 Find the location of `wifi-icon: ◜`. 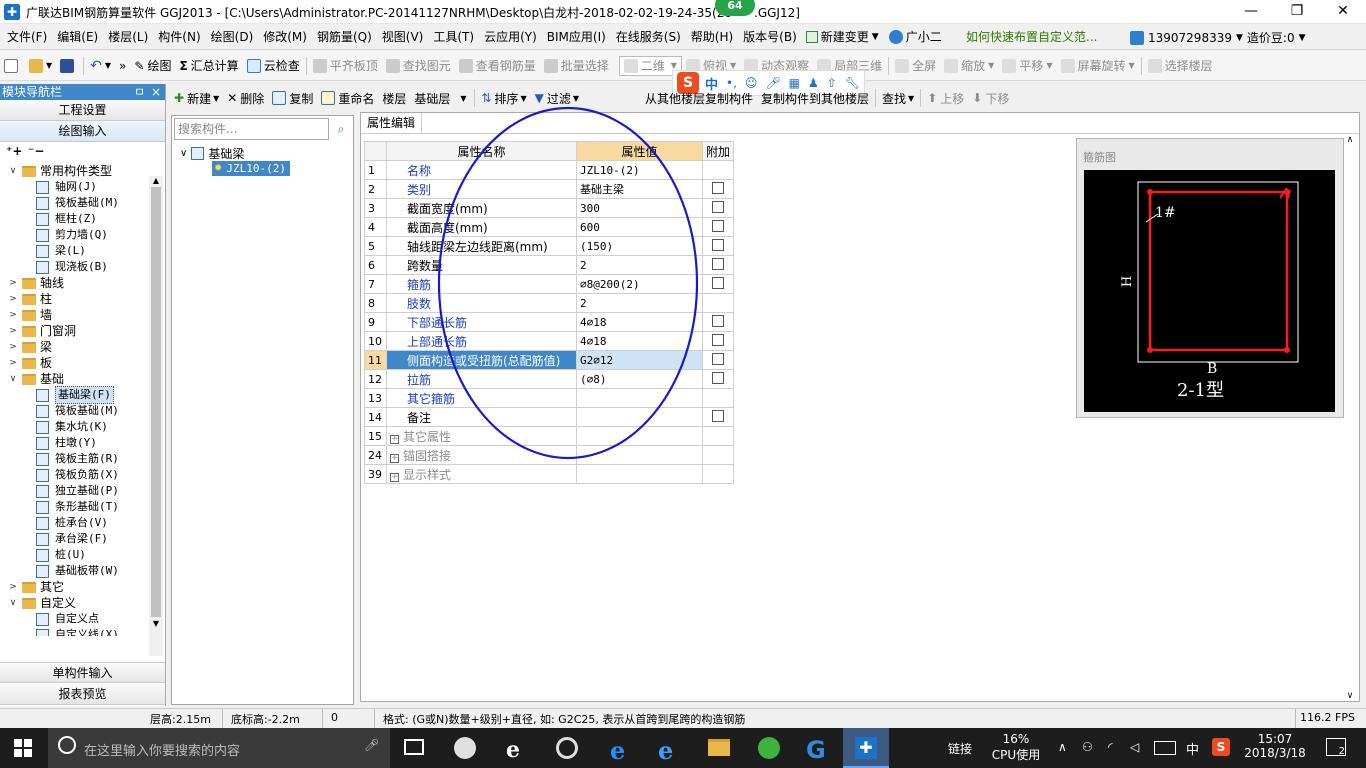

wifi-icon: ◜ is located at coordinates (1110, 747).